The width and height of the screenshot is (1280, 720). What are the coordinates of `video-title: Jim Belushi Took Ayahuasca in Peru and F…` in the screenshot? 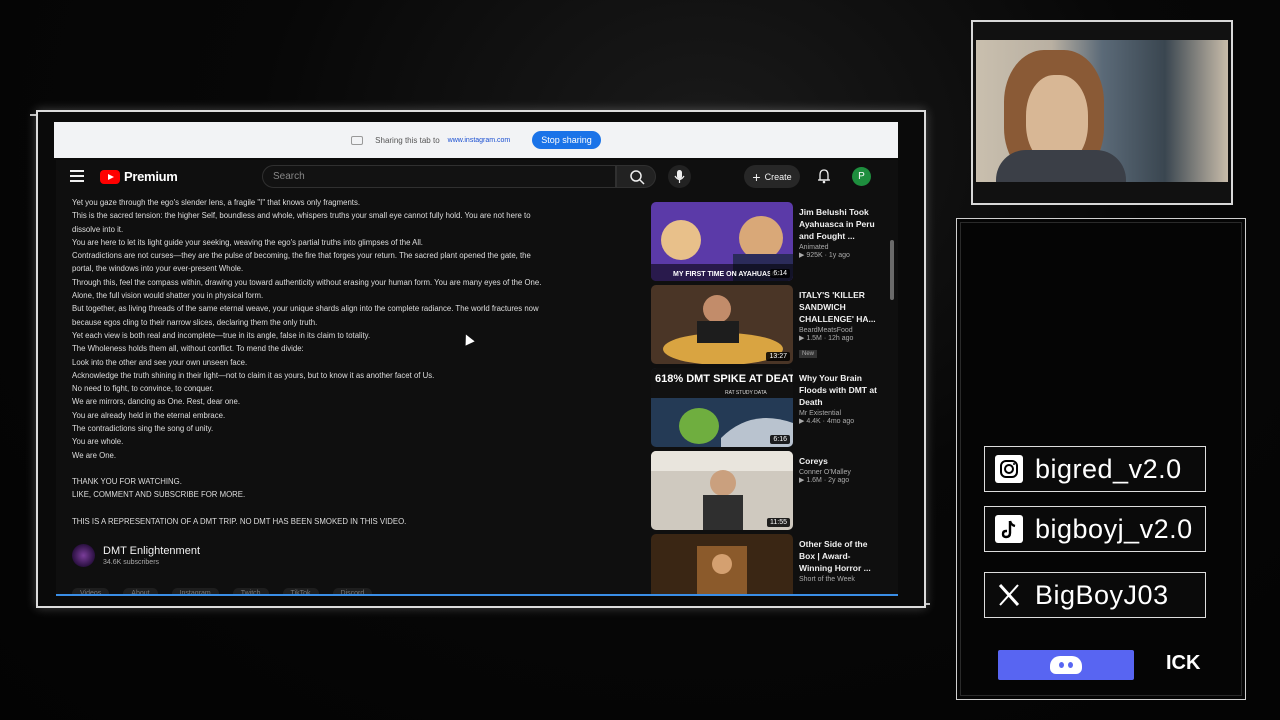 It's located at (839, 224).